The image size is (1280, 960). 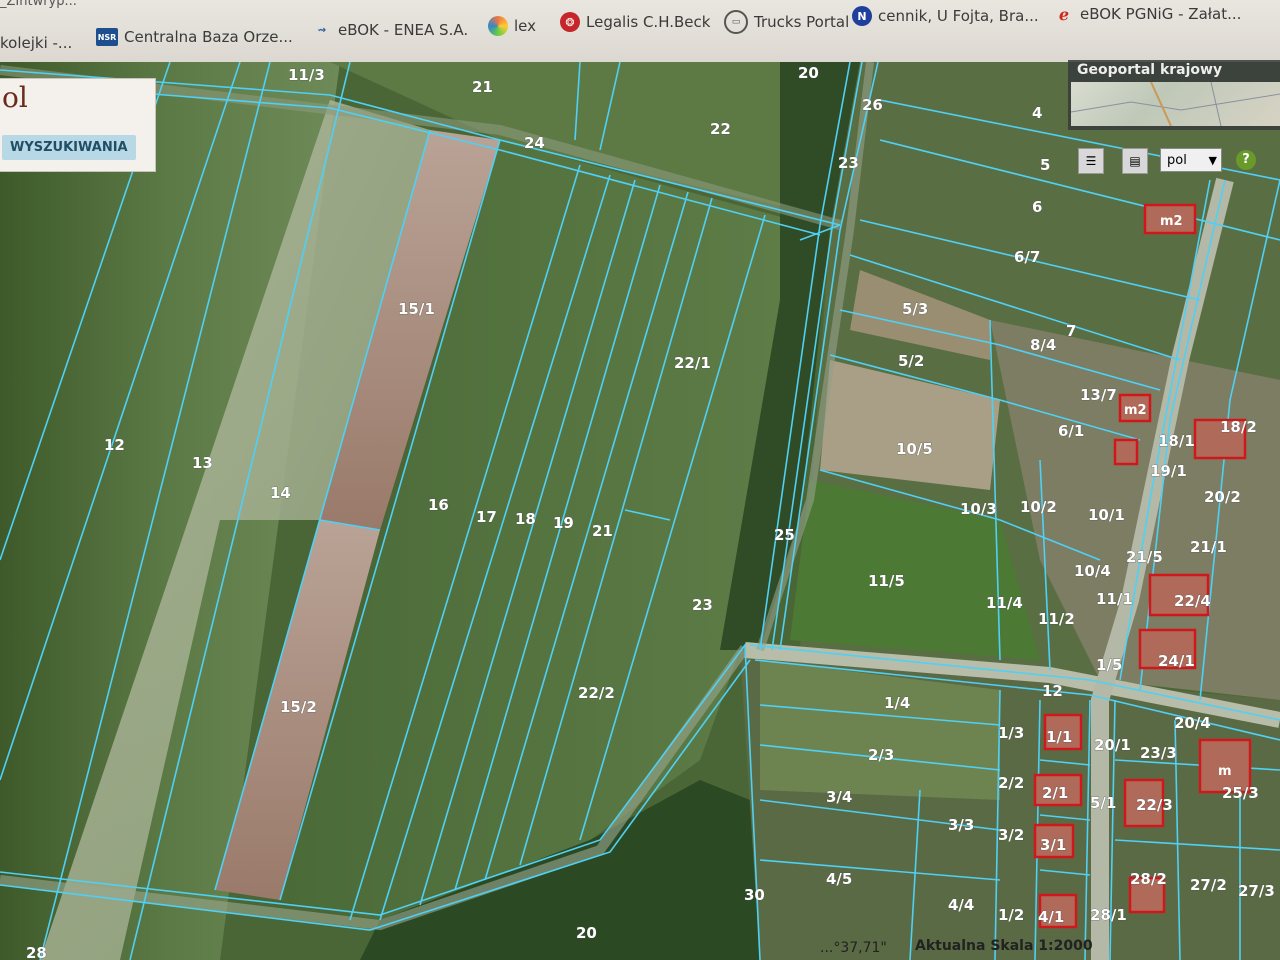 I want to click on parcel-label: 26, so click(x=872, y=105).